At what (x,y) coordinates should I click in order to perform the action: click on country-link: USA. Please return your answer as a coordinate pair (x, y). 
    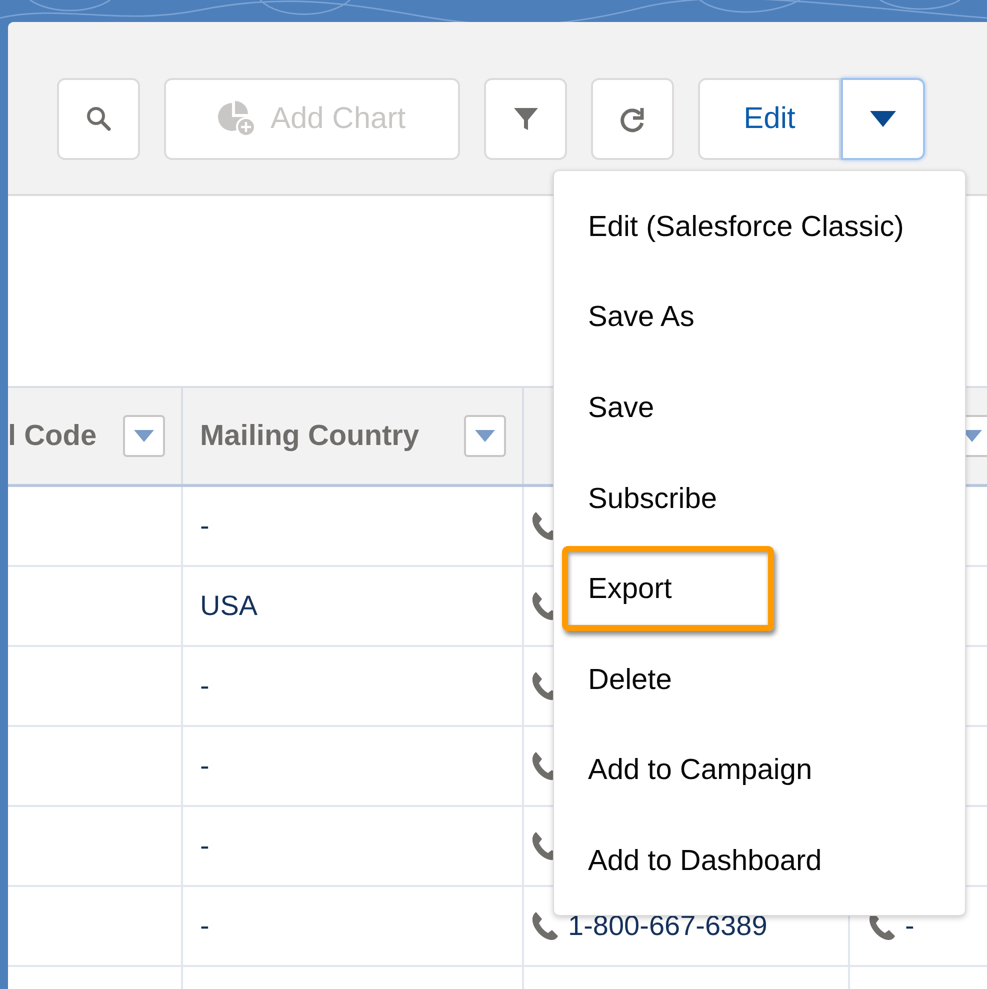
    Looking at the image, I should click on (229, 606).